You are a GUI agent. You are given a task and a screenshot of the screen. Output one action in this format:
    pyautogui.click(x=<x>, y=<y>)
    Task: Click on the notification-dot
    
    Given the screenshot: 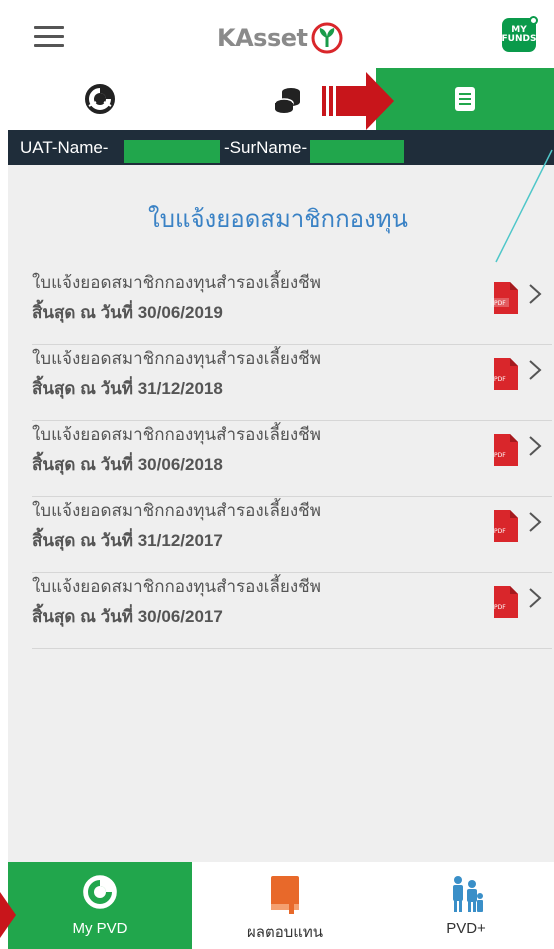 What is the action you would take?
    pyautogui.click(x=533, y=20)
    